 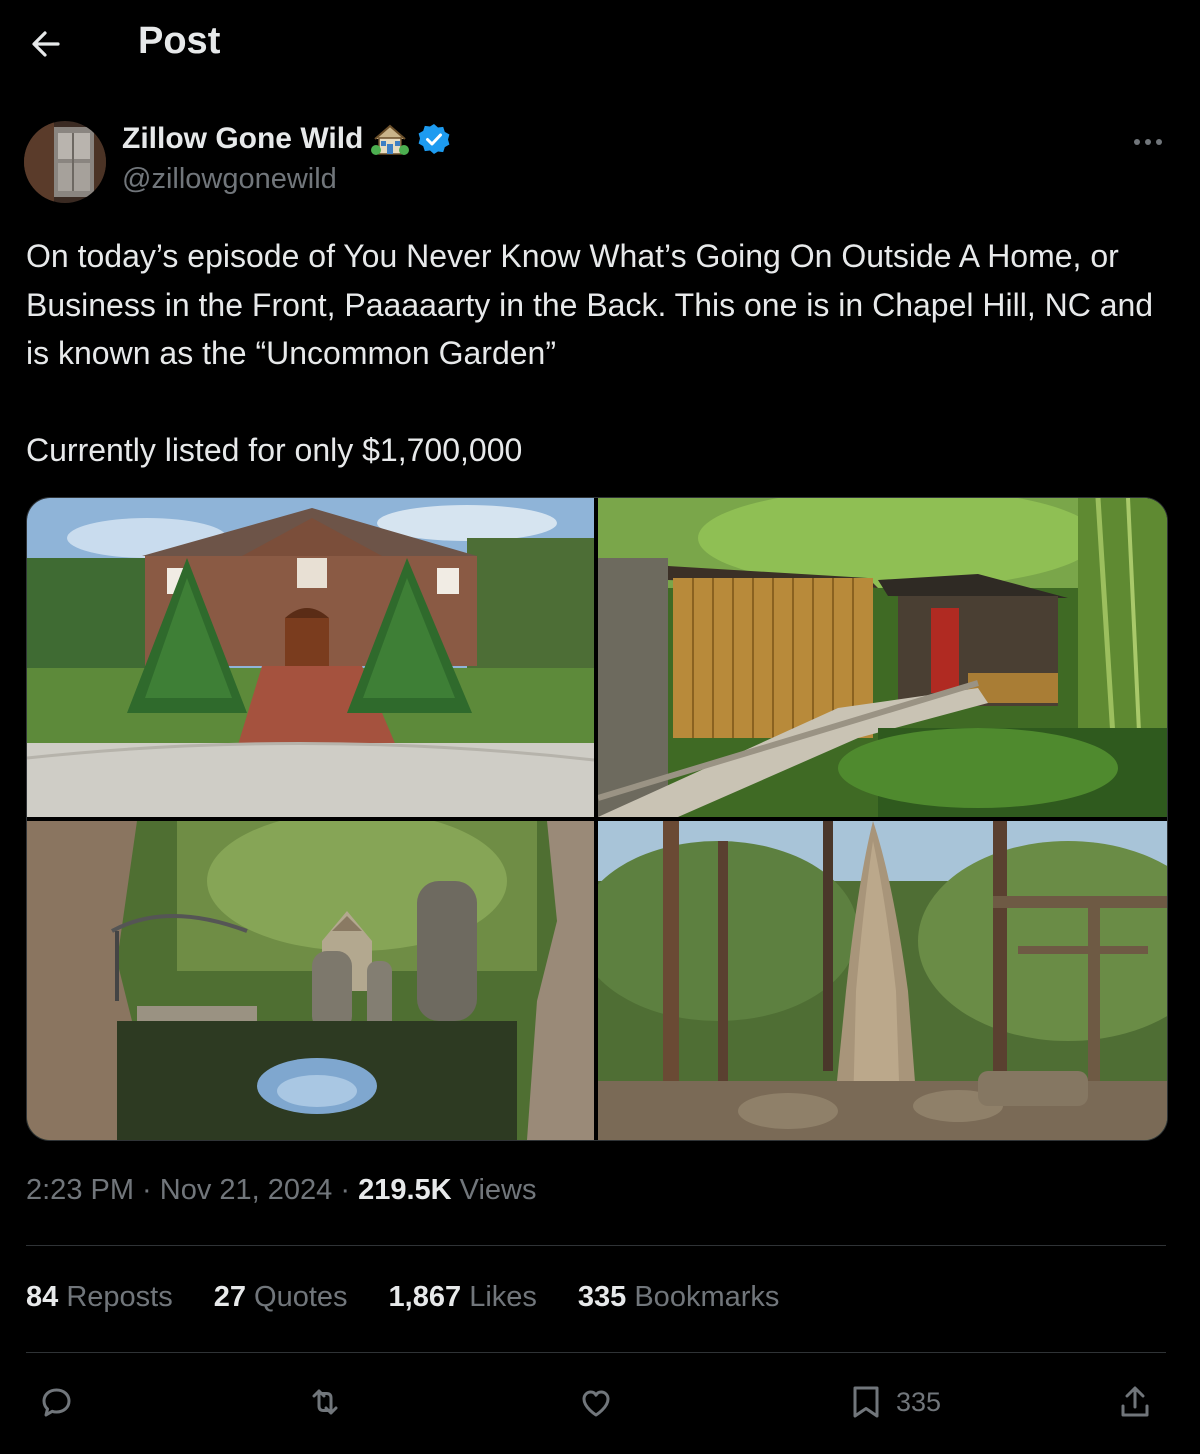 I want to click on author-handle: @zillowgonewild, so click(x=229, y=179).